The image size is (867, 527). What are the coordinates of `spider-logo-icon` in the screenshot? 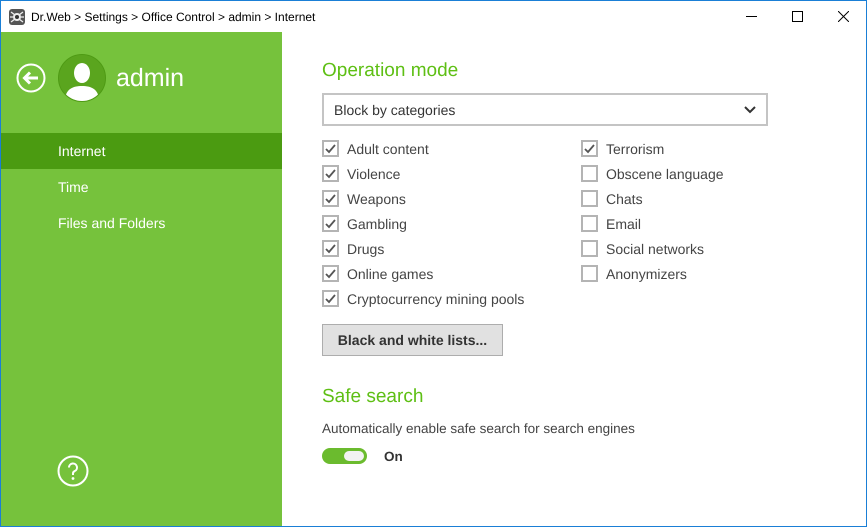 It's located at (17, 16).